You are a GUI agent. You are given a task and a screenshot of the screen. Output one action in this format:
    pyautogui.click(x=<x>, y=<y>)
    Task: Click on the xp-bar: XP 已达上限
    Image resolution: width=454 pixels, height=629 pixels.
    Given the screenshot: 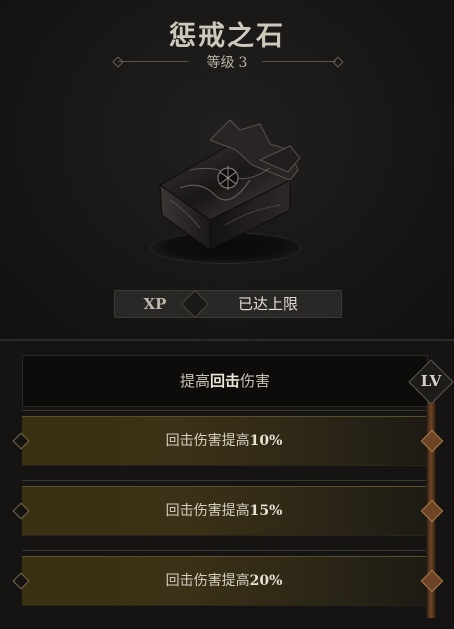 What is the action you would take?
    pyautogui.click(x=228, y=304)
    